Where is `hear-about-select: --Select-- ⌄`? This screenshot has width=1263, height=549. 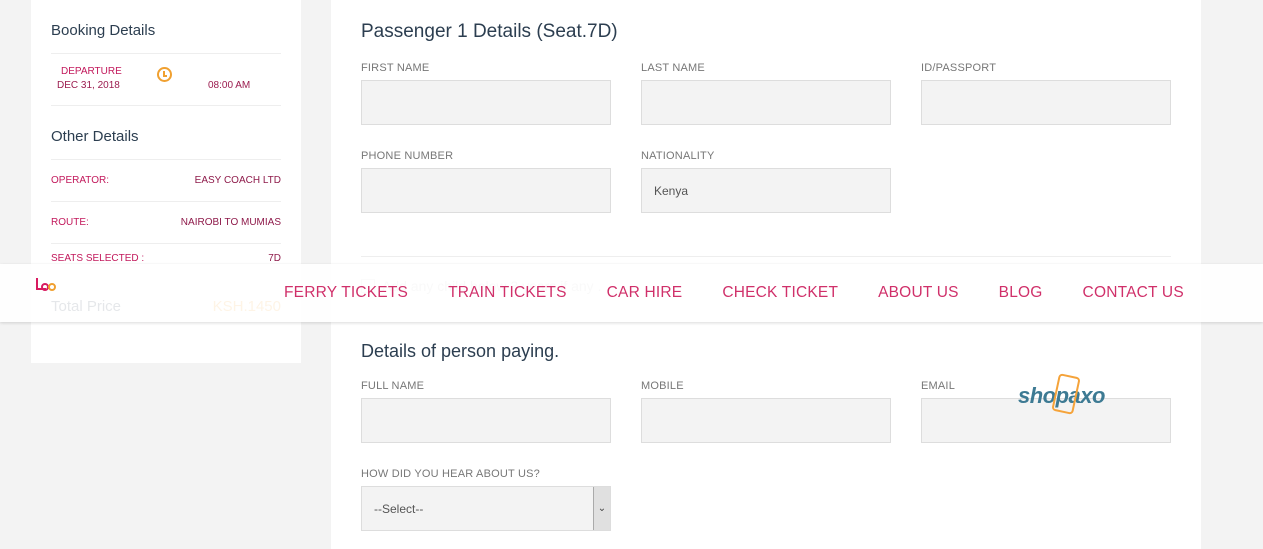
hear-about-select: --Select-- ⌄ is located at coordinates (486, 508).